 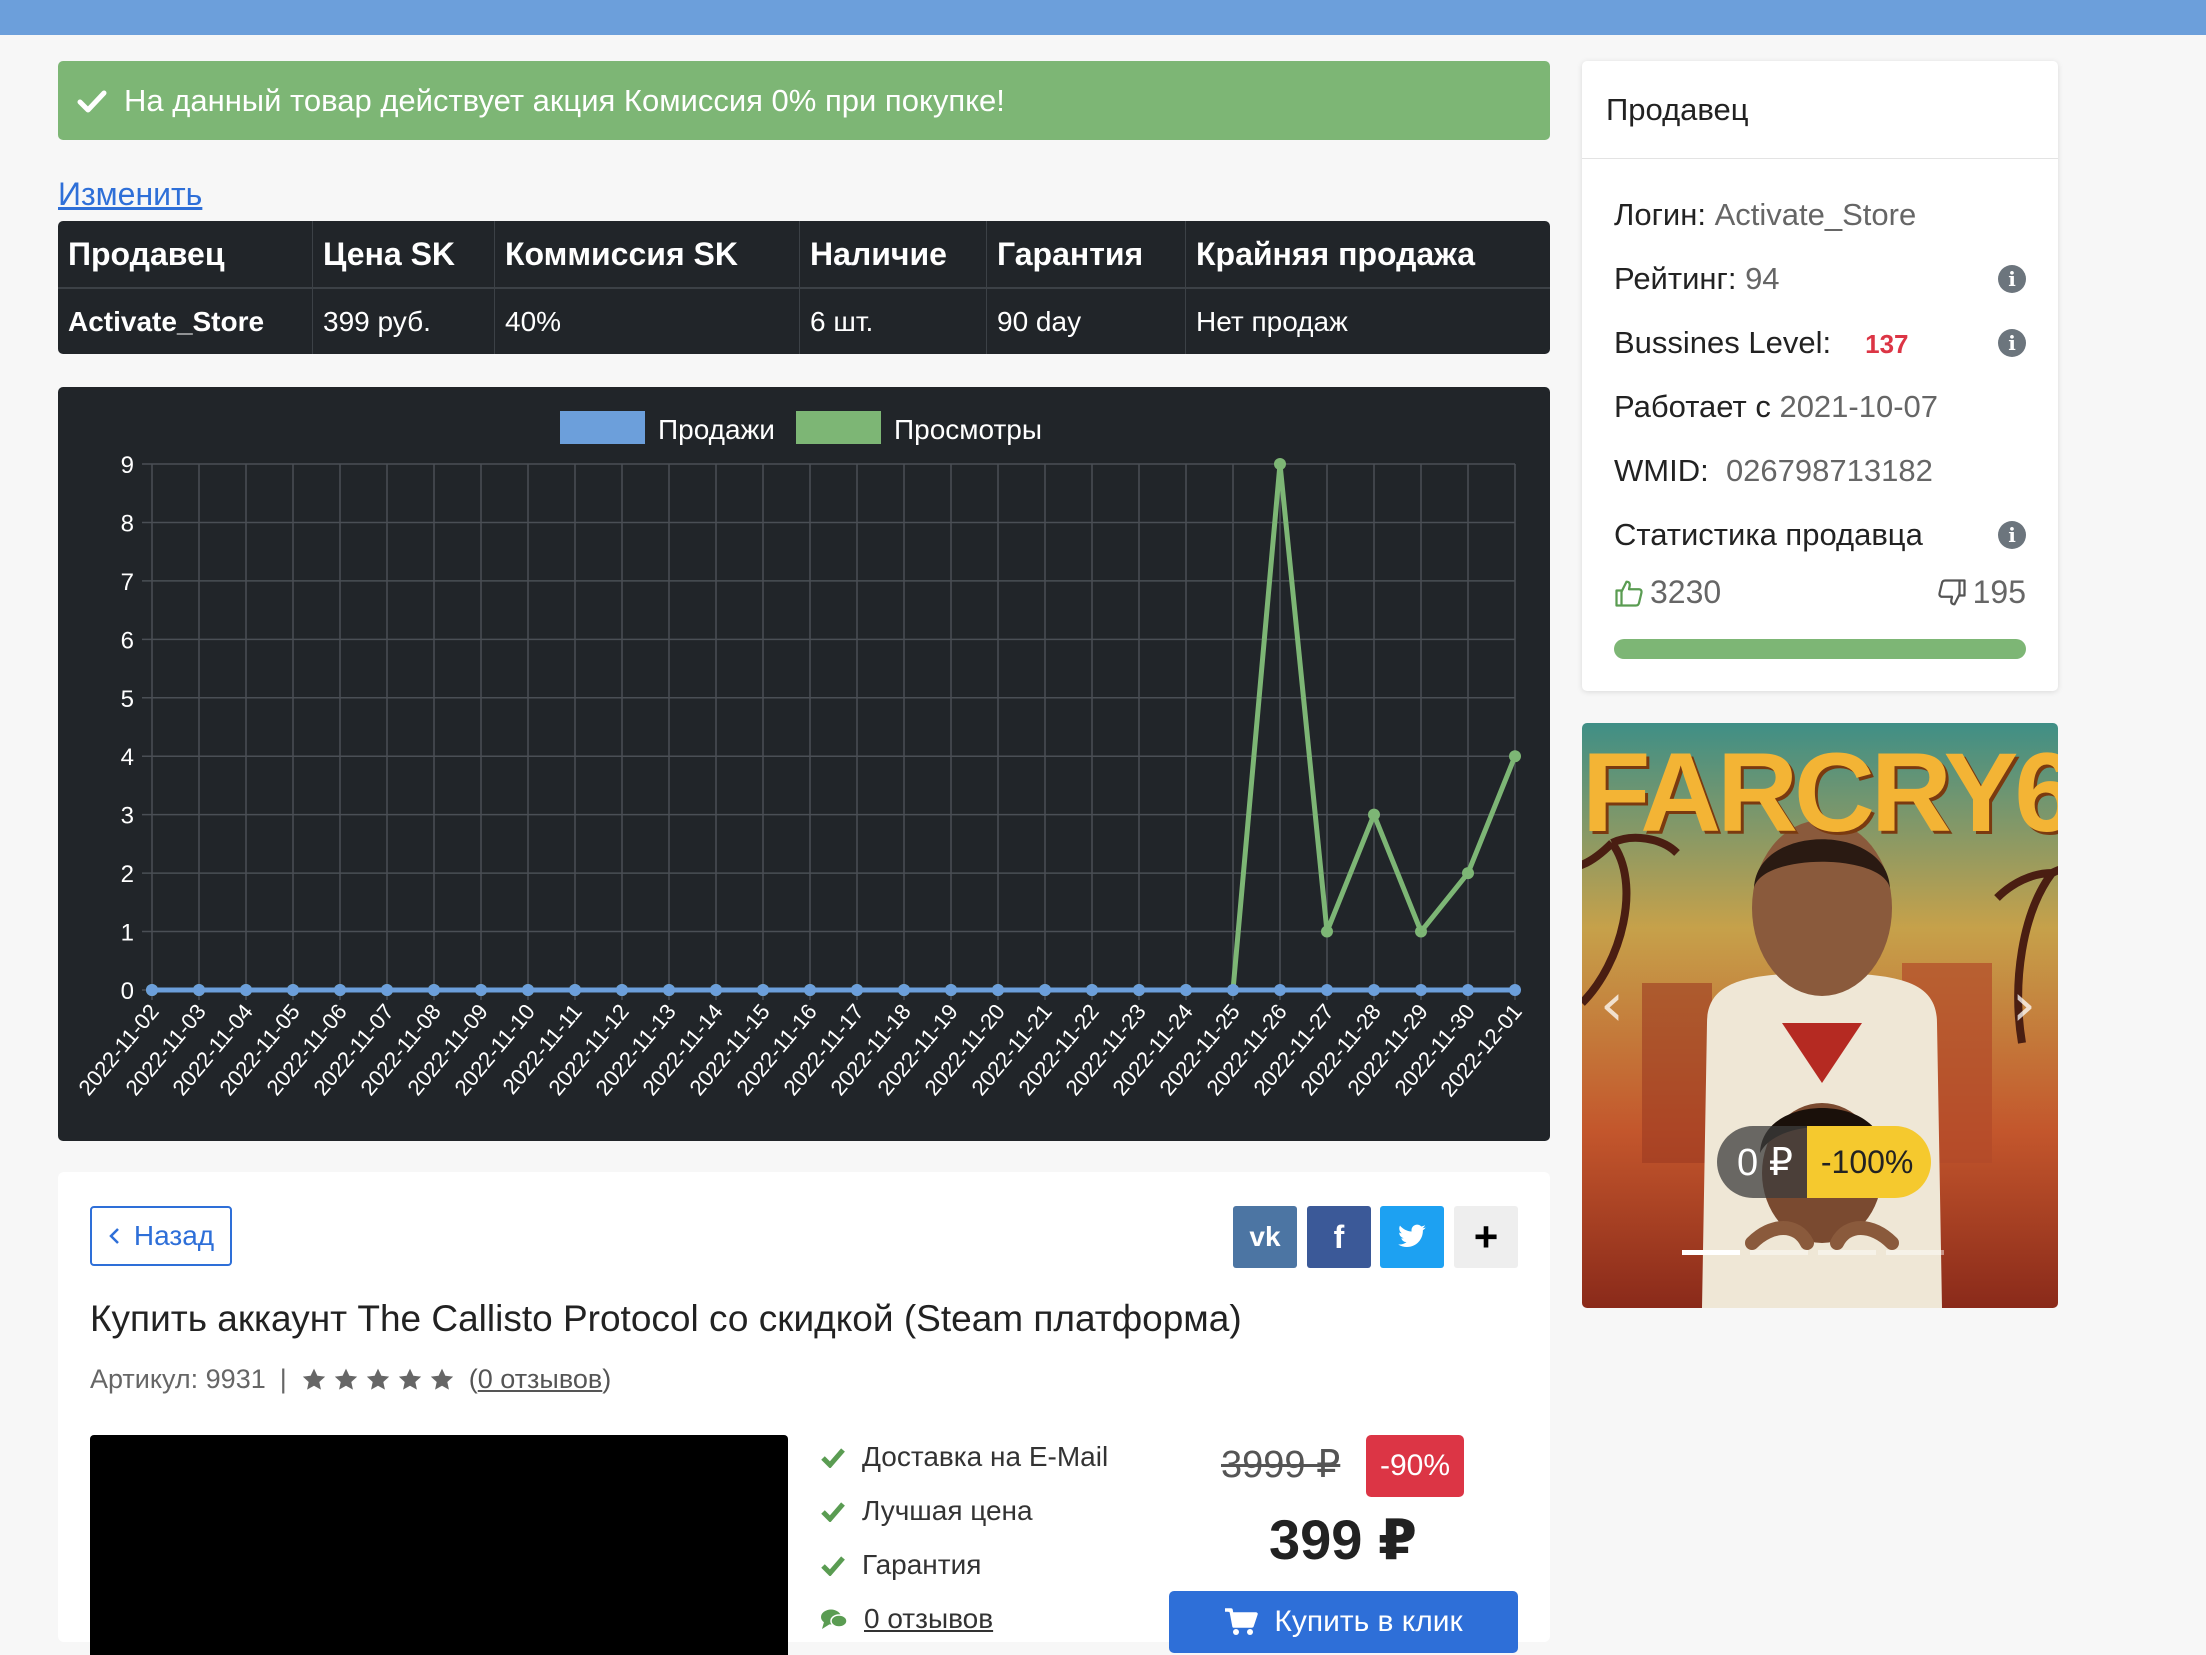 I want to click on share-vk-button: vk, so click(x=1265, y=1237).